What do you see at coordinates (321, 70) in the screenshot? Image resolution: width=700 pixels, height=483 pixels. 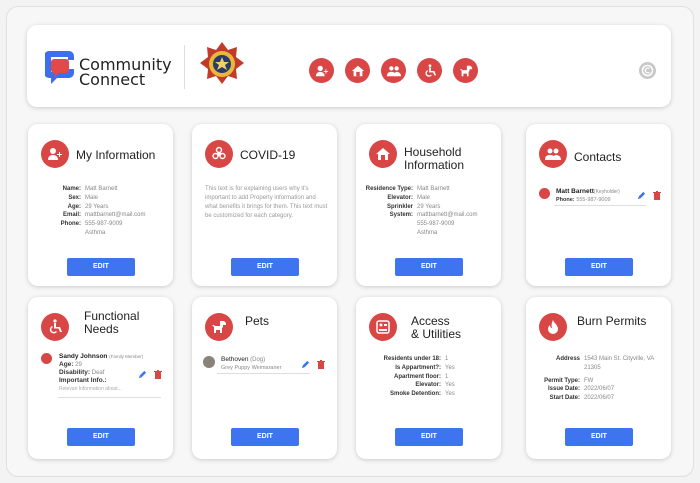 I see `user-plus-icon` at bounding box center [321, 70].